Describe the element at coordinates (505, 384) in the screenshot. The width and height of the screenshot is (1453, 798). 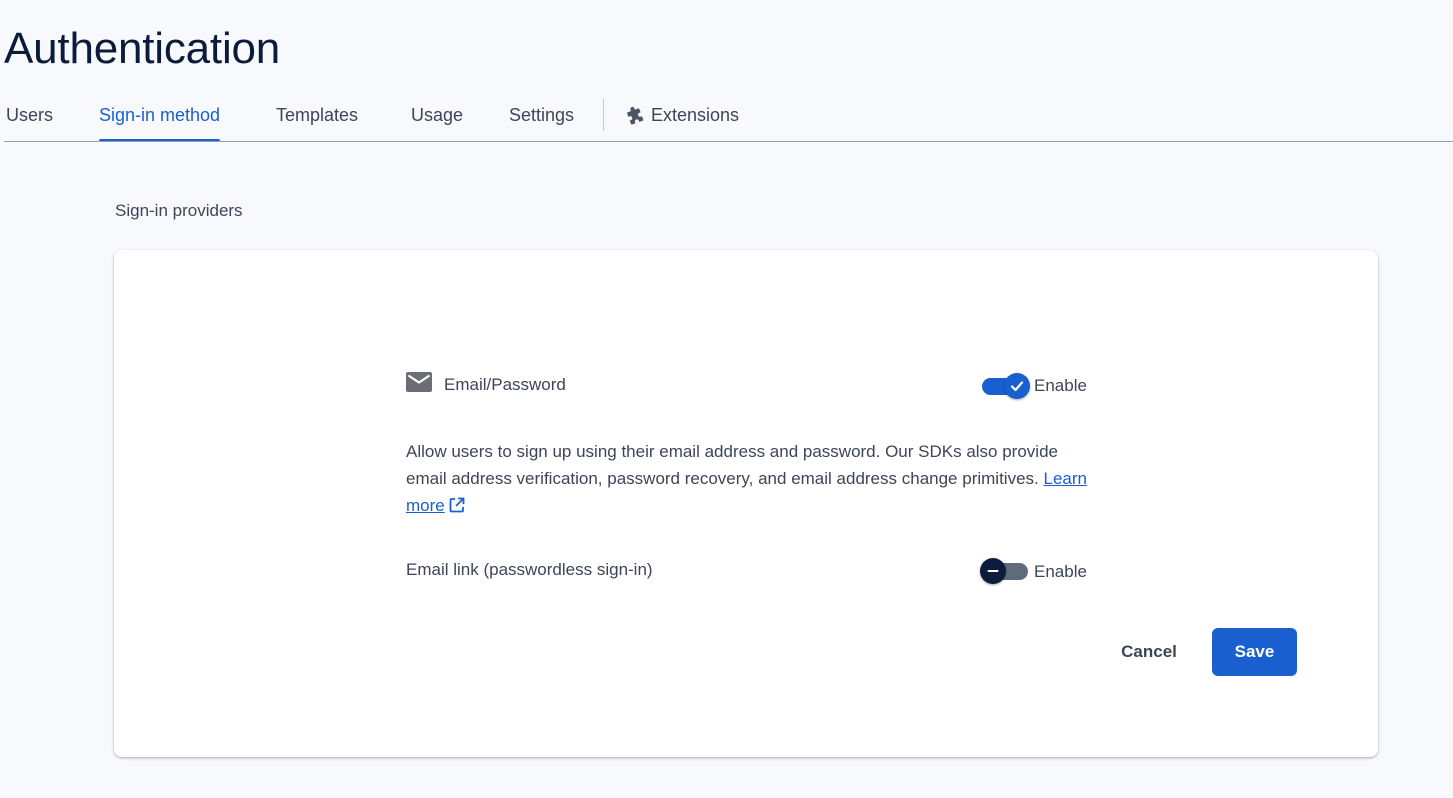
I see `provider-name: Email/Password` at that location.